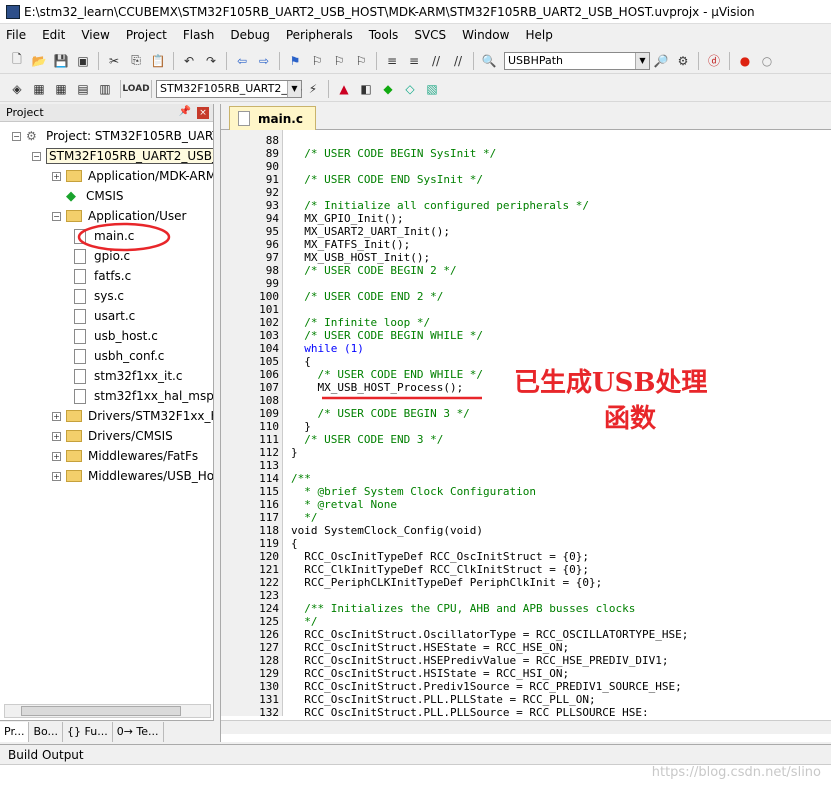  I want to click on line-number: 112, so click(250, 452).